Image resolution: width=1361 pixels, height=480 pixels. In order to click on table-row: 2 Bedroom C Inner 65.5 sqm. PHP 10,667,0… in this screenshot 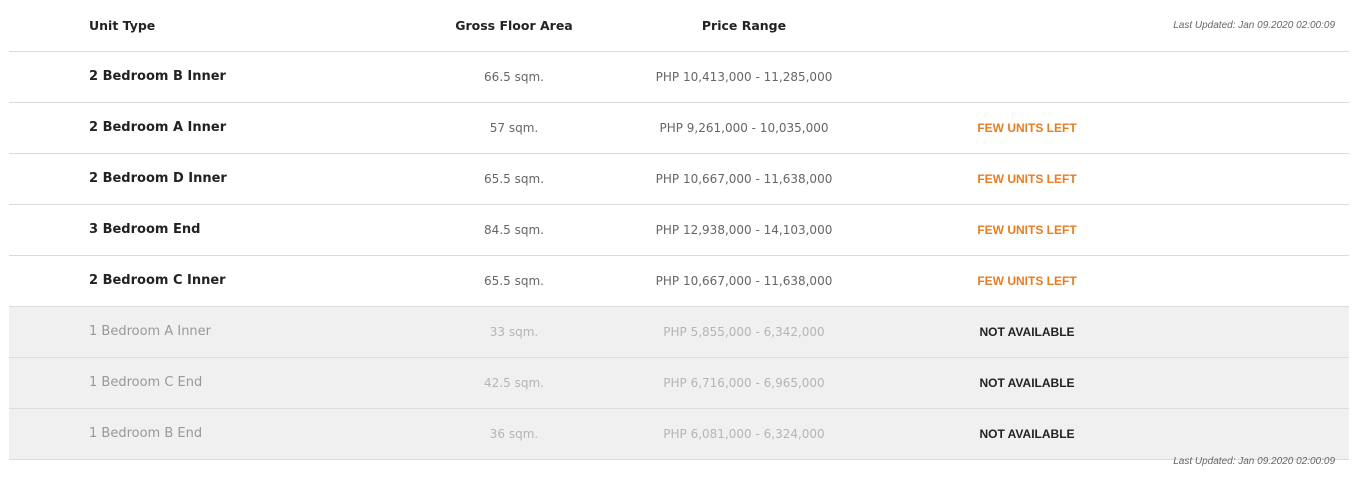, I will do `click(679, 281)`.